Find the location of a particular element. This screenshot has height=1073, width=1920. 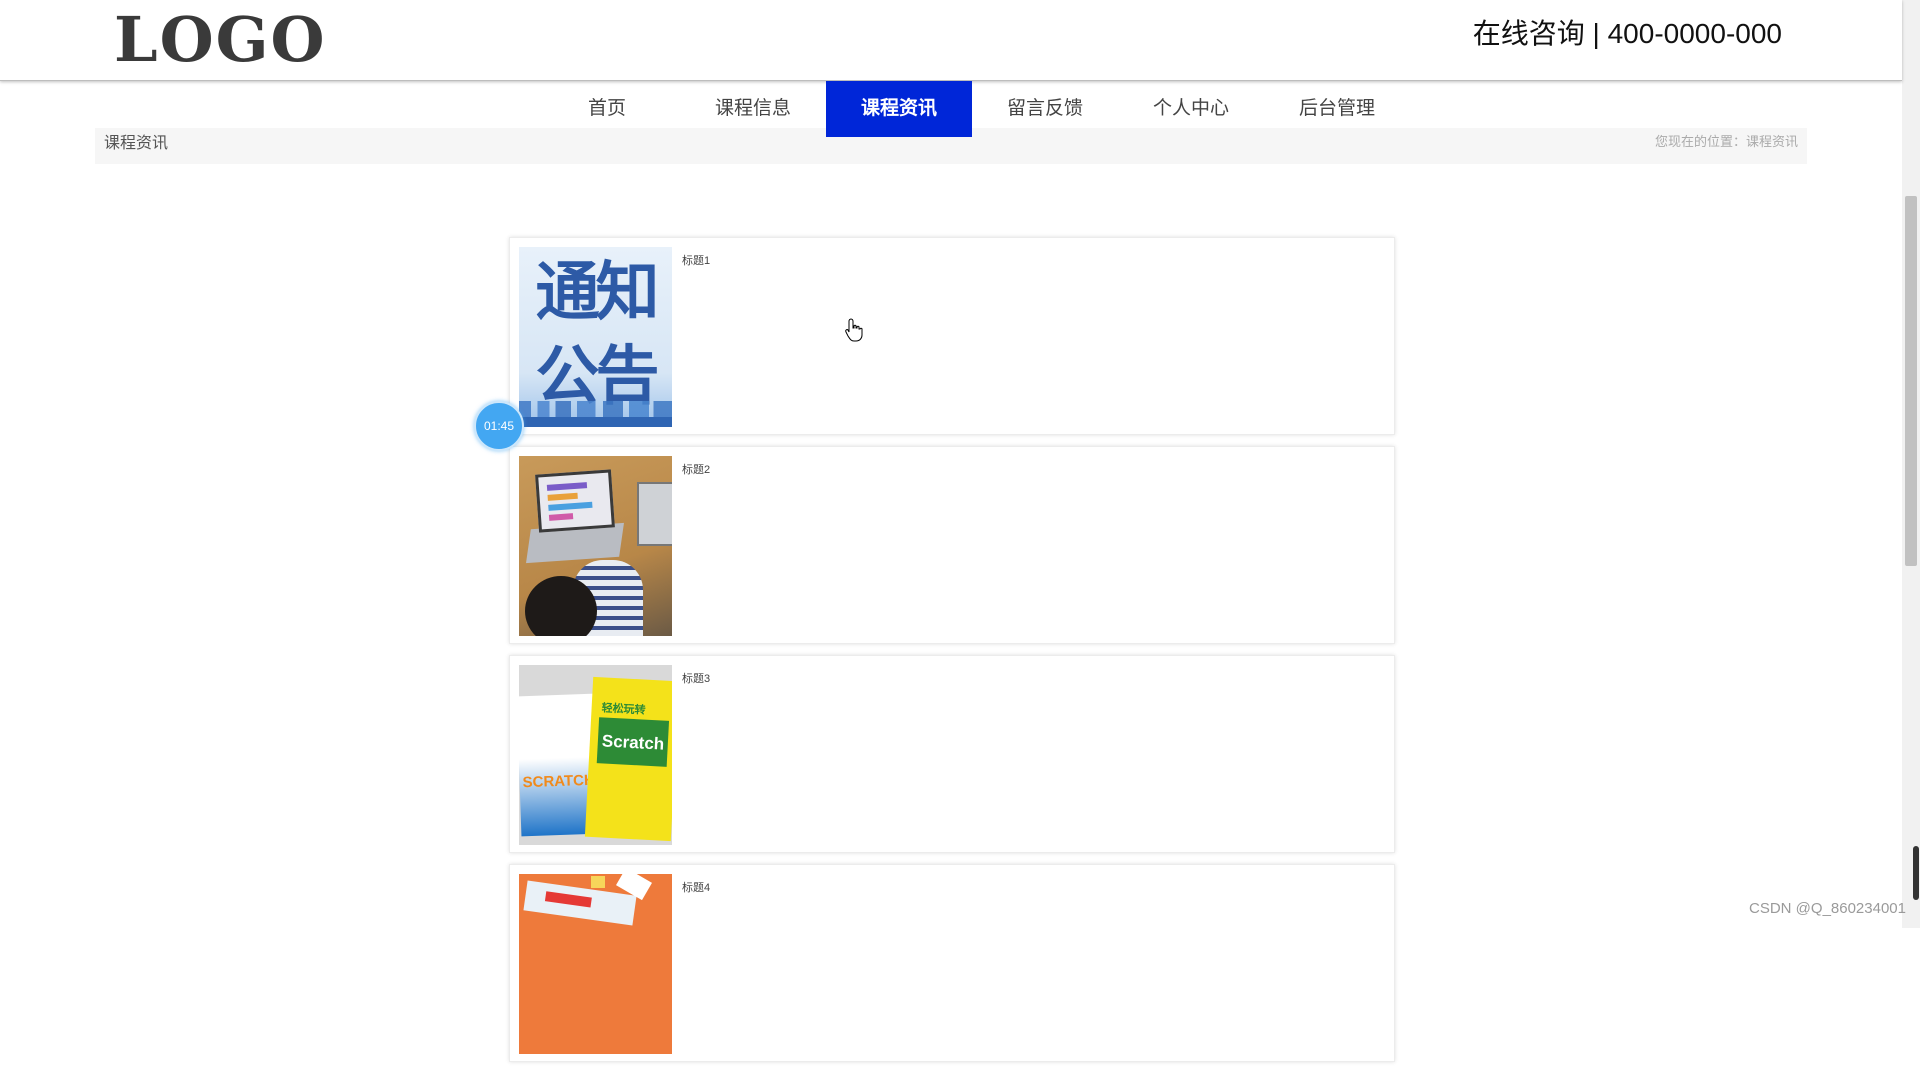

news-item: 通知 公告 标题1 is located at coordinates (952, 336).